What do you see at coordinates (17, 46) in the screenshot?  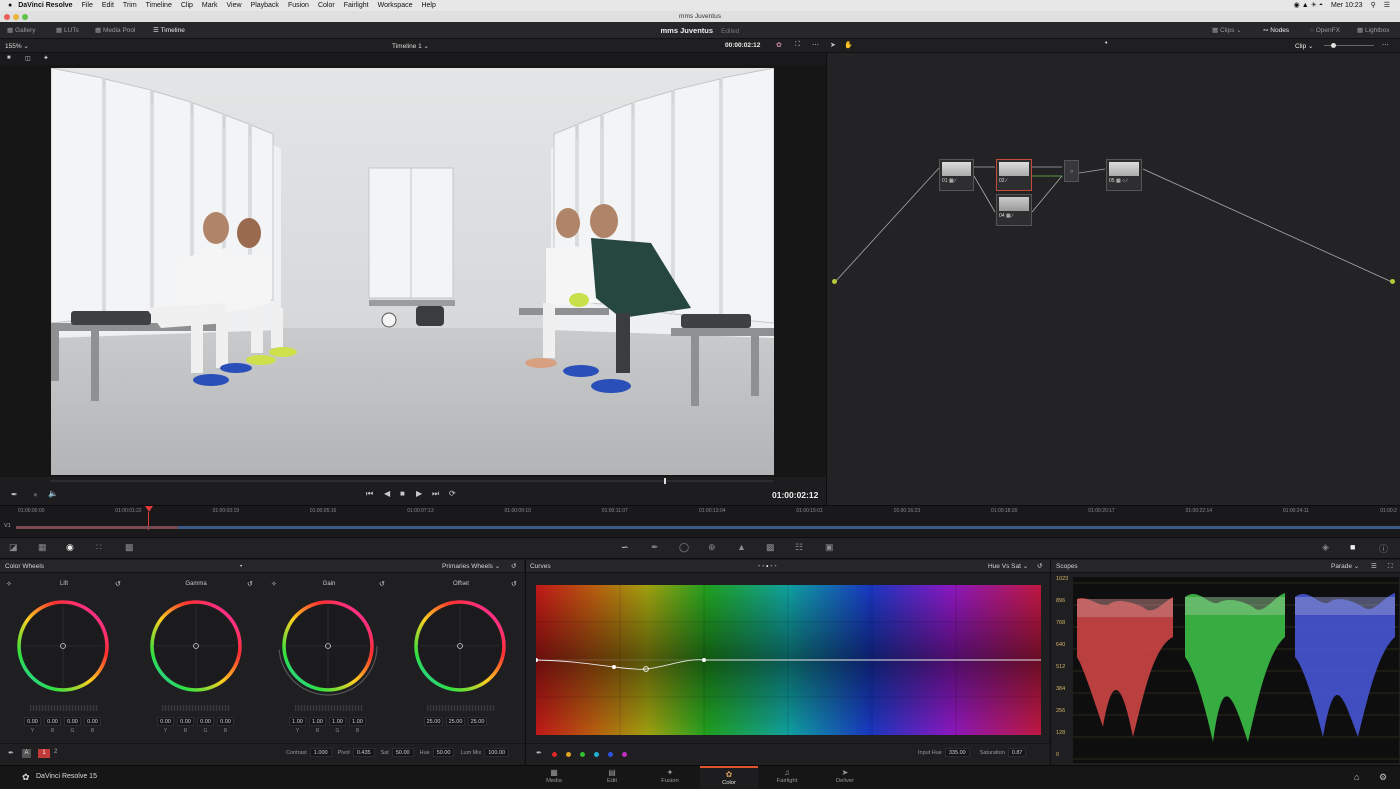 I see `zoom-dropdown: 155% ⌄` at bounding box center [17, 46].